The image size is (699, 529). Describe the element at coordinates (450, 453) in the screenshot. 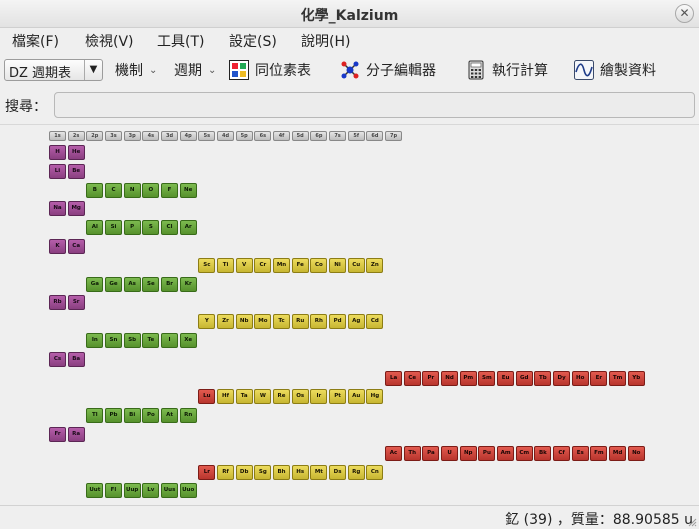

I see `element-cell: U` at that location.